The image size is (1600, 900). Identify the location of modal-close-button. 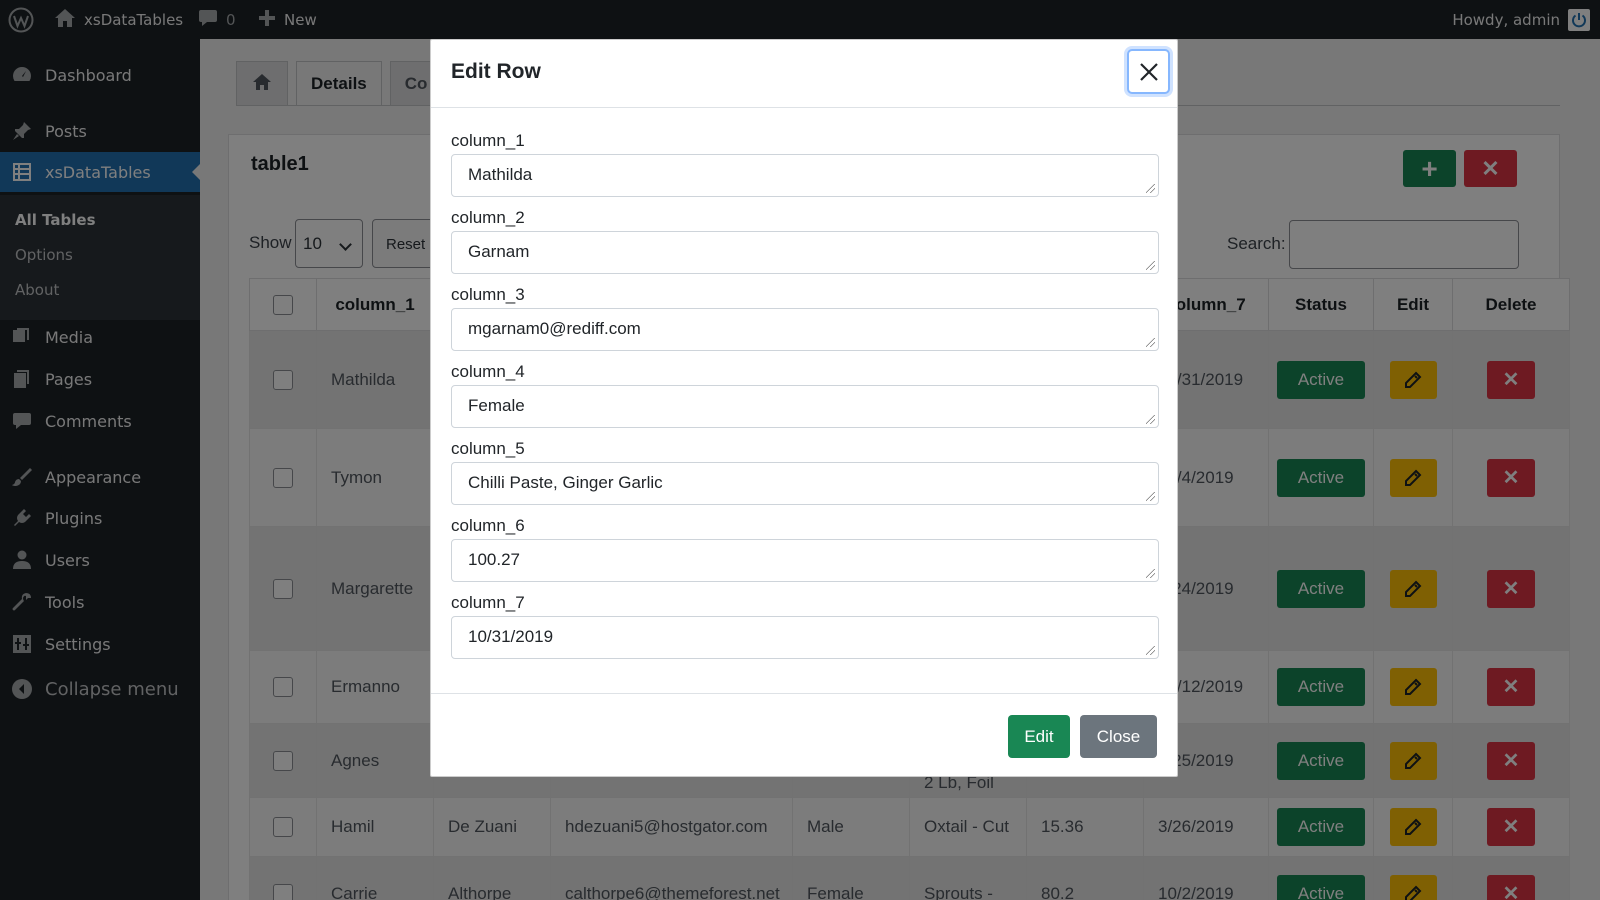
(1148, 71).